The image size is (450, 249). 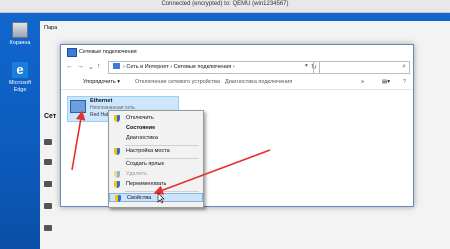 I want to click on mouse-cursor-icon, so click(x=161, y=198).